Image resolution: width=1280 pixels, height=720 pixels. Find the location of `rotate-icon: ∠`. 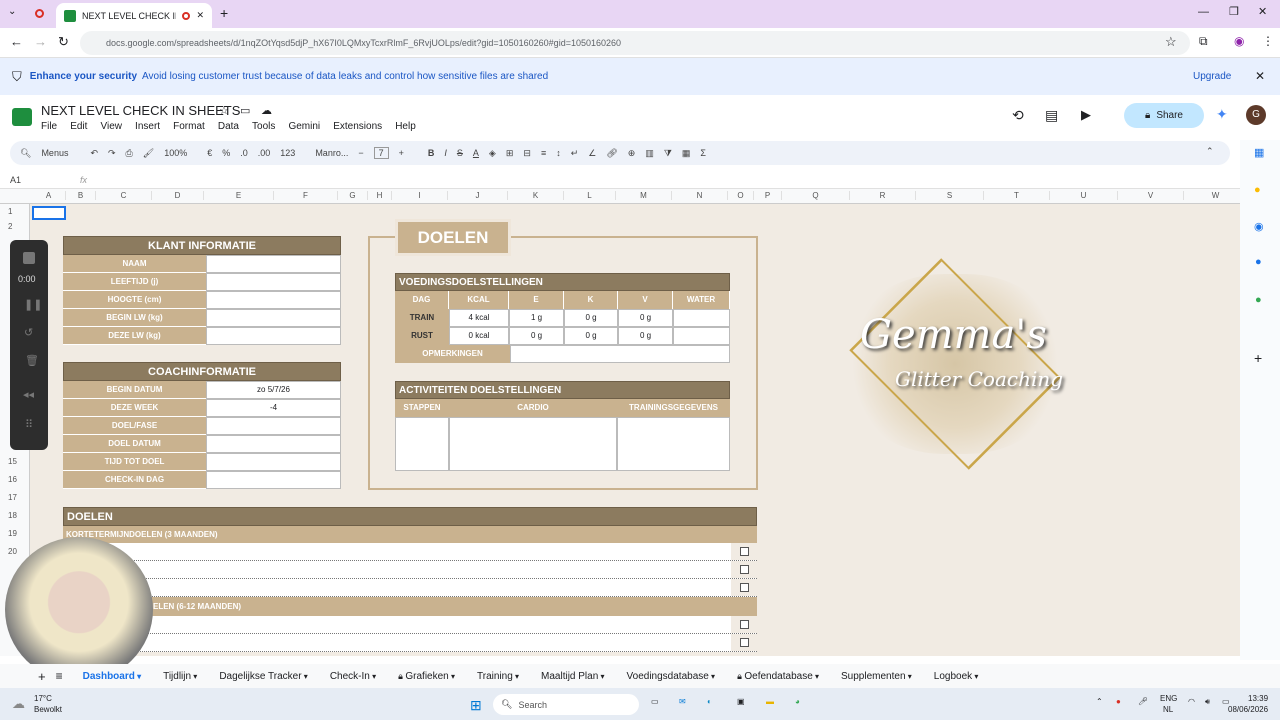

rotate-icon: ∠ is located at coordinates (592, 153).